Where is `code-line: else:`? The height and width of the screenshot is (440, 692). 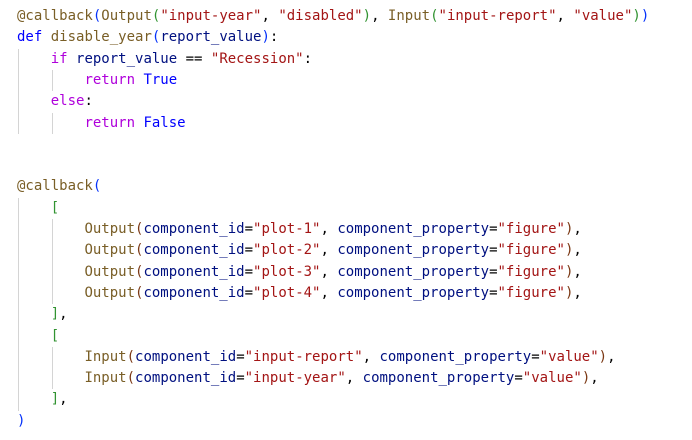
code-line: else: is located at coordinates (55, 101).